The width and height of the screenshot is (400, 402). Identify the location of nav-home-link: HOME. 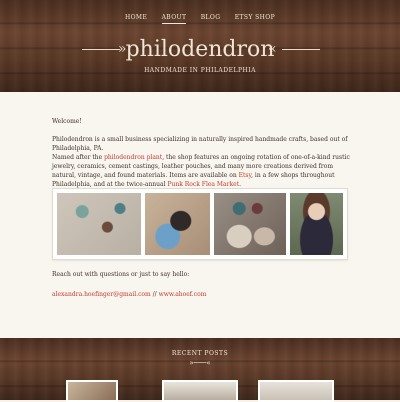
(136, 18).